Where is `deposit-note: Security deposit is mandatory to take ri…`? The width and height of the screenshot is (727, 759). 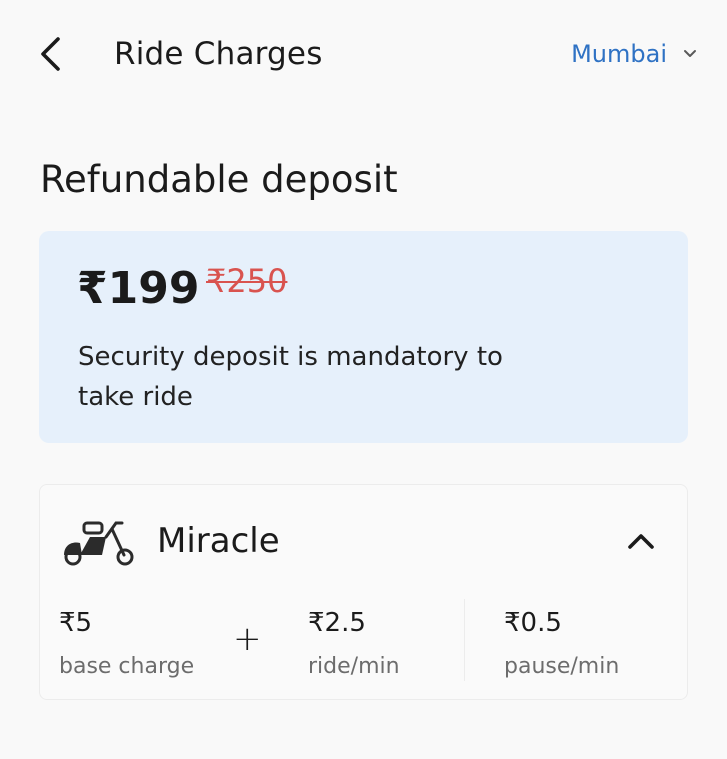 deposit-note: Security deposit is mandatory to take ri… is located at coordinates (290, 377).